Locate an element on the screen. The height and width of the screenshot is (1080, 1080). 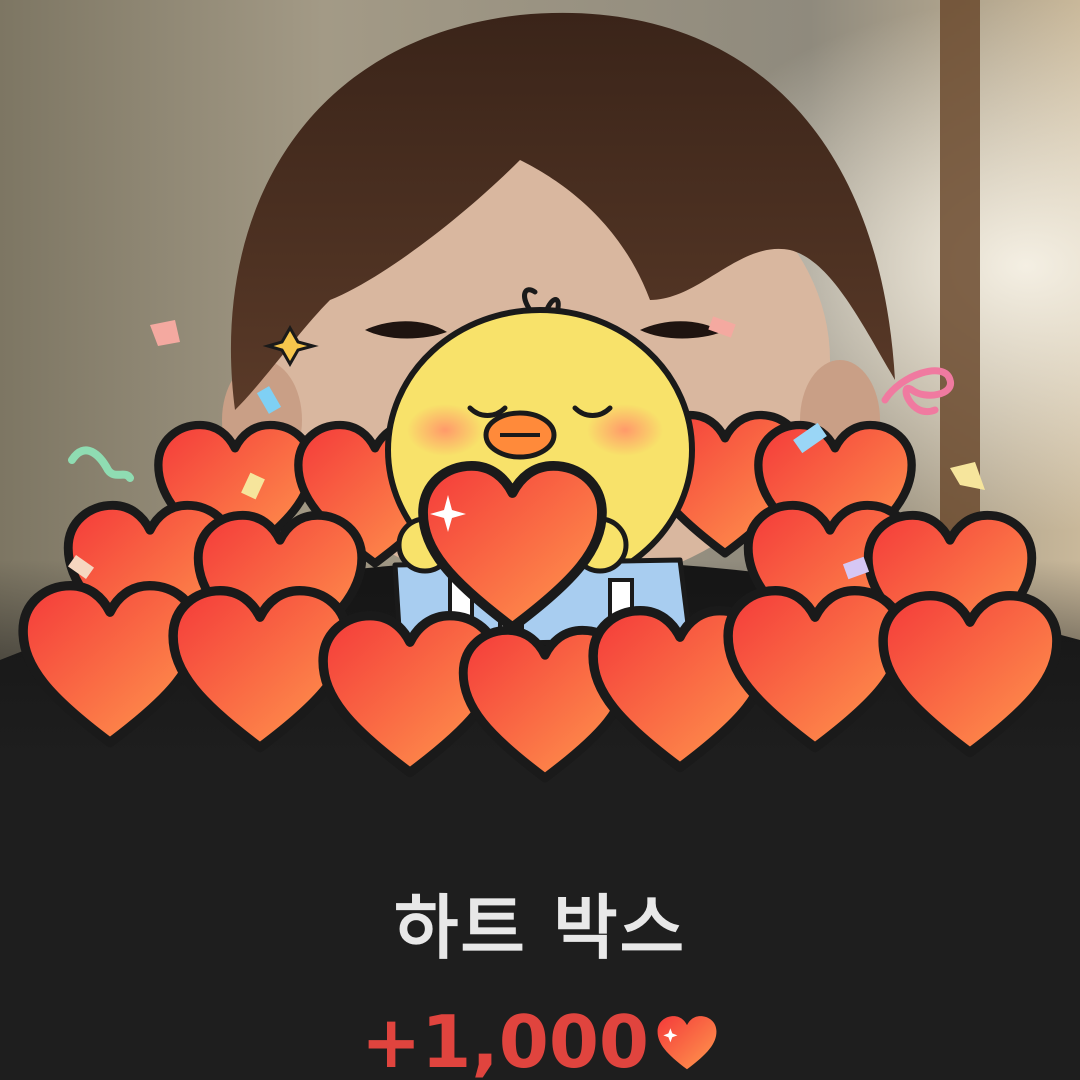
reward-amount-row: +1,000 is located at coordinates (540, 1040).